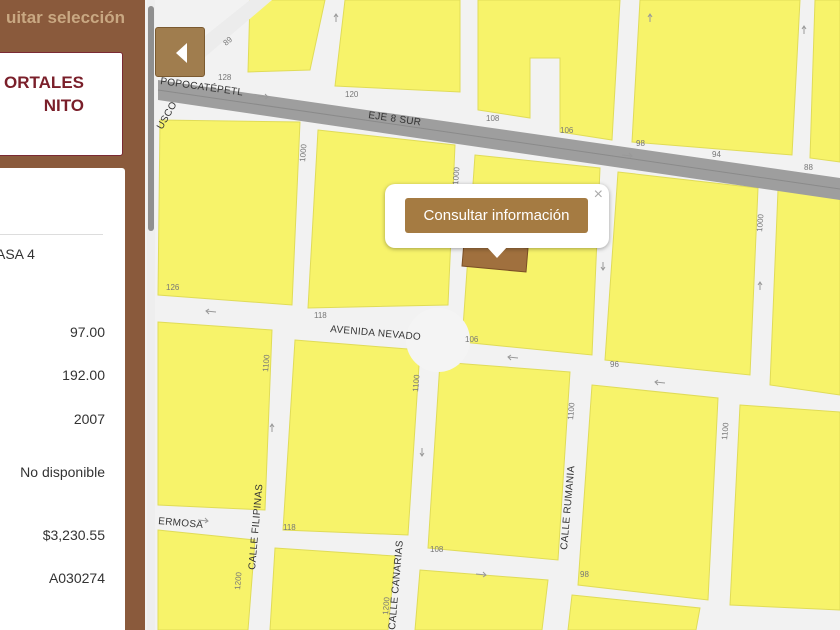 The image size is (840, 630). Describe the element at coordinates (497, 252) in the screenshot. I see `popup-pointer` at that location.